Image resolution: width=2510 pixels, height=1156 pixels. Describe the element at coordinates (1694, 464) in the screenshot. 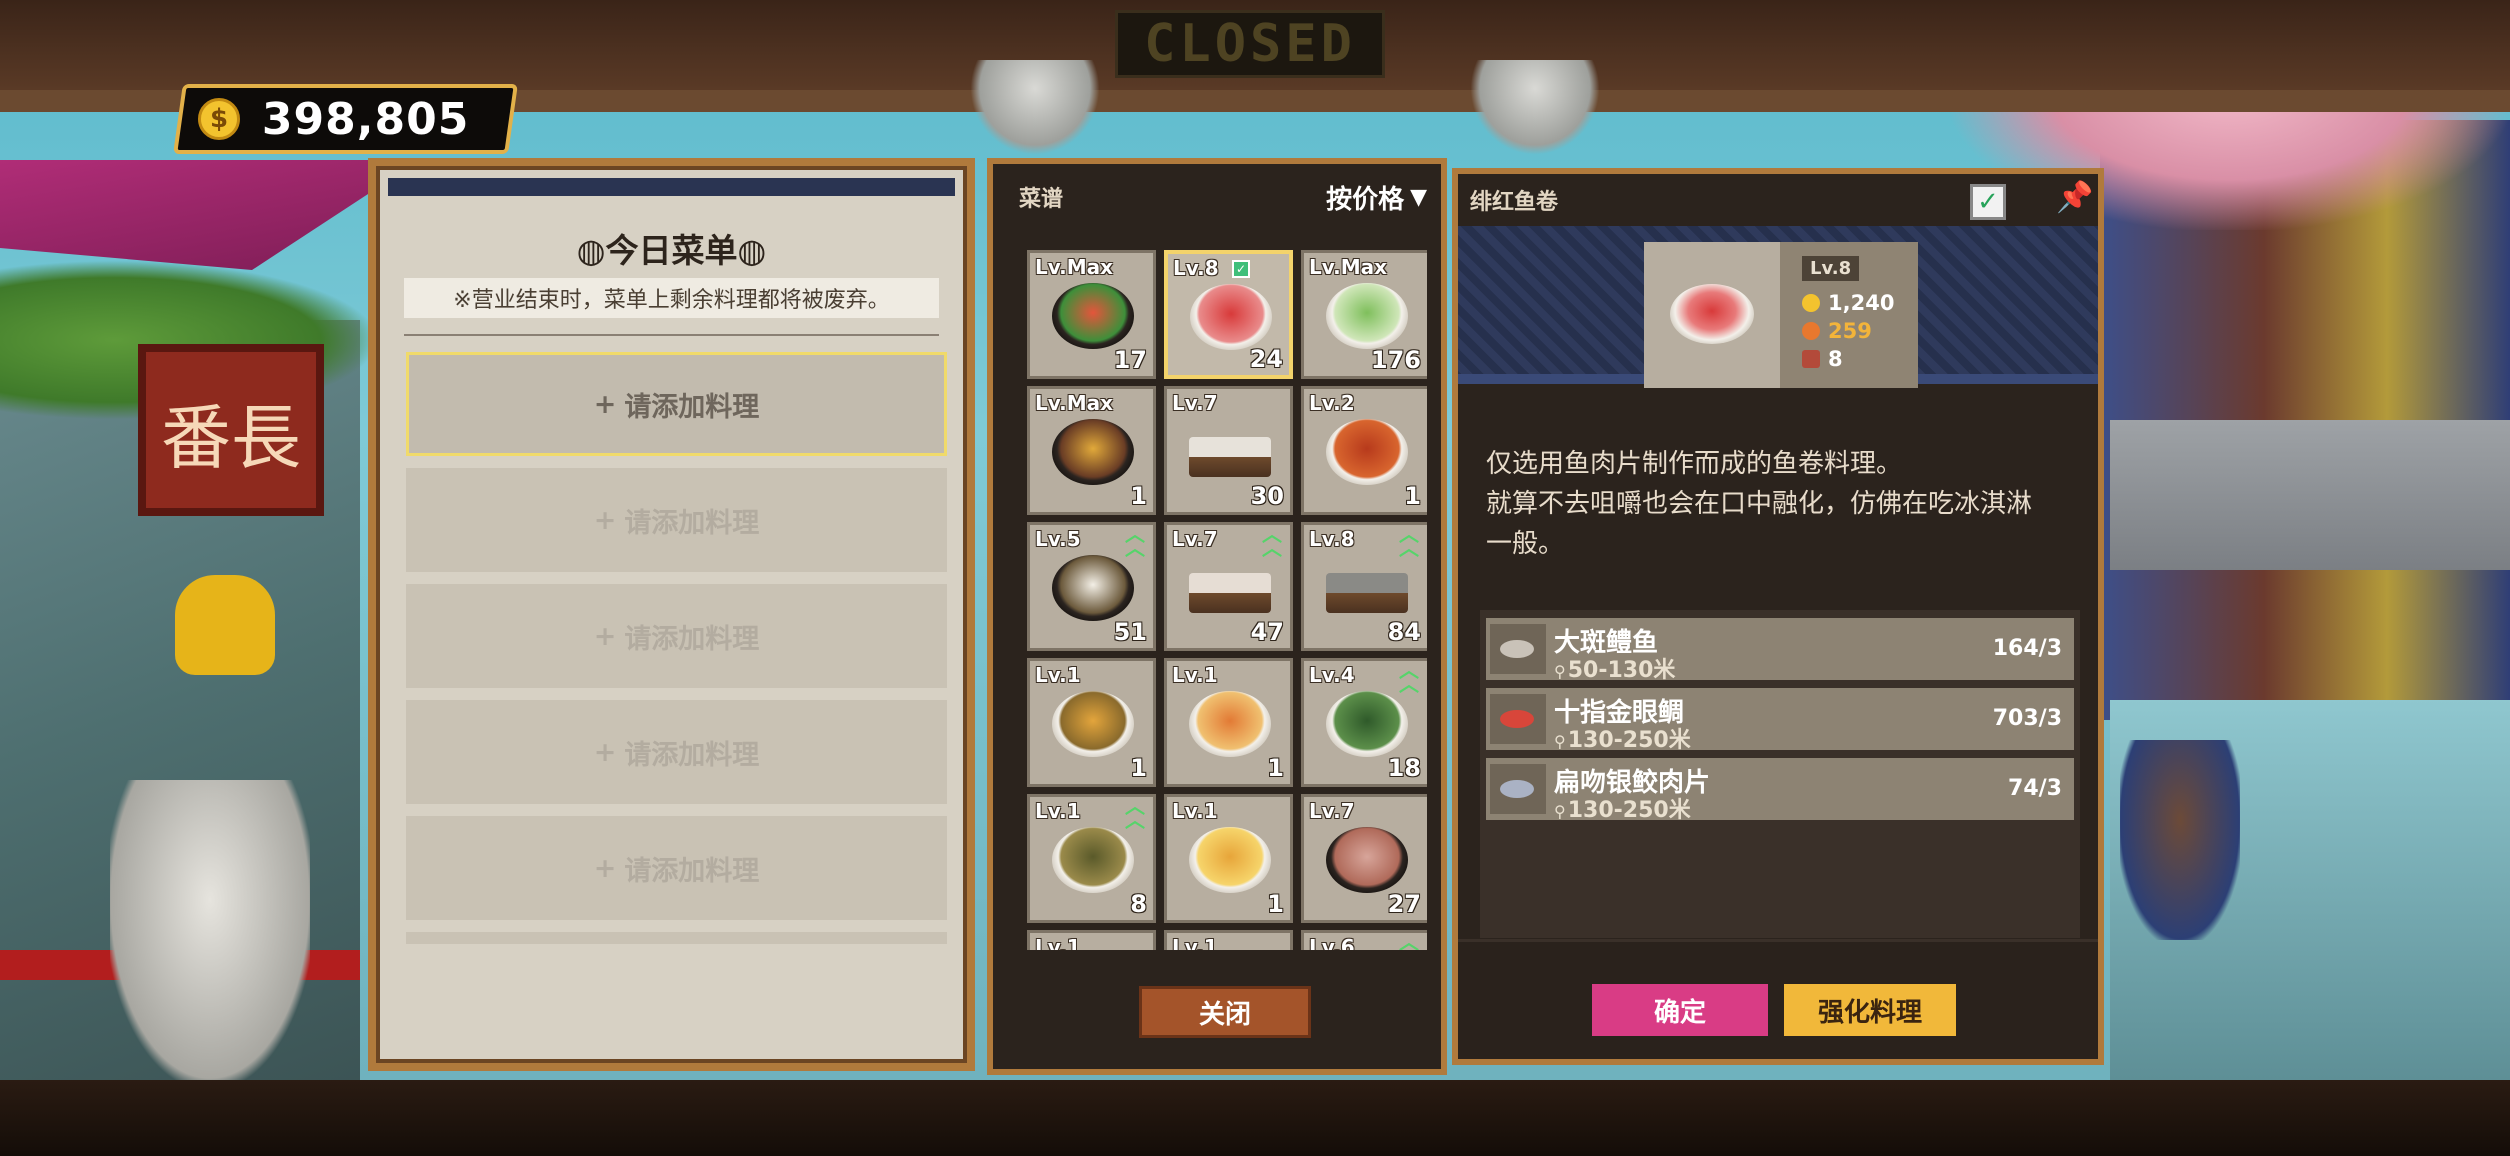

I see `description-line: 仅选用鱼肉片制作而成的鱼卷料理。` at that location.